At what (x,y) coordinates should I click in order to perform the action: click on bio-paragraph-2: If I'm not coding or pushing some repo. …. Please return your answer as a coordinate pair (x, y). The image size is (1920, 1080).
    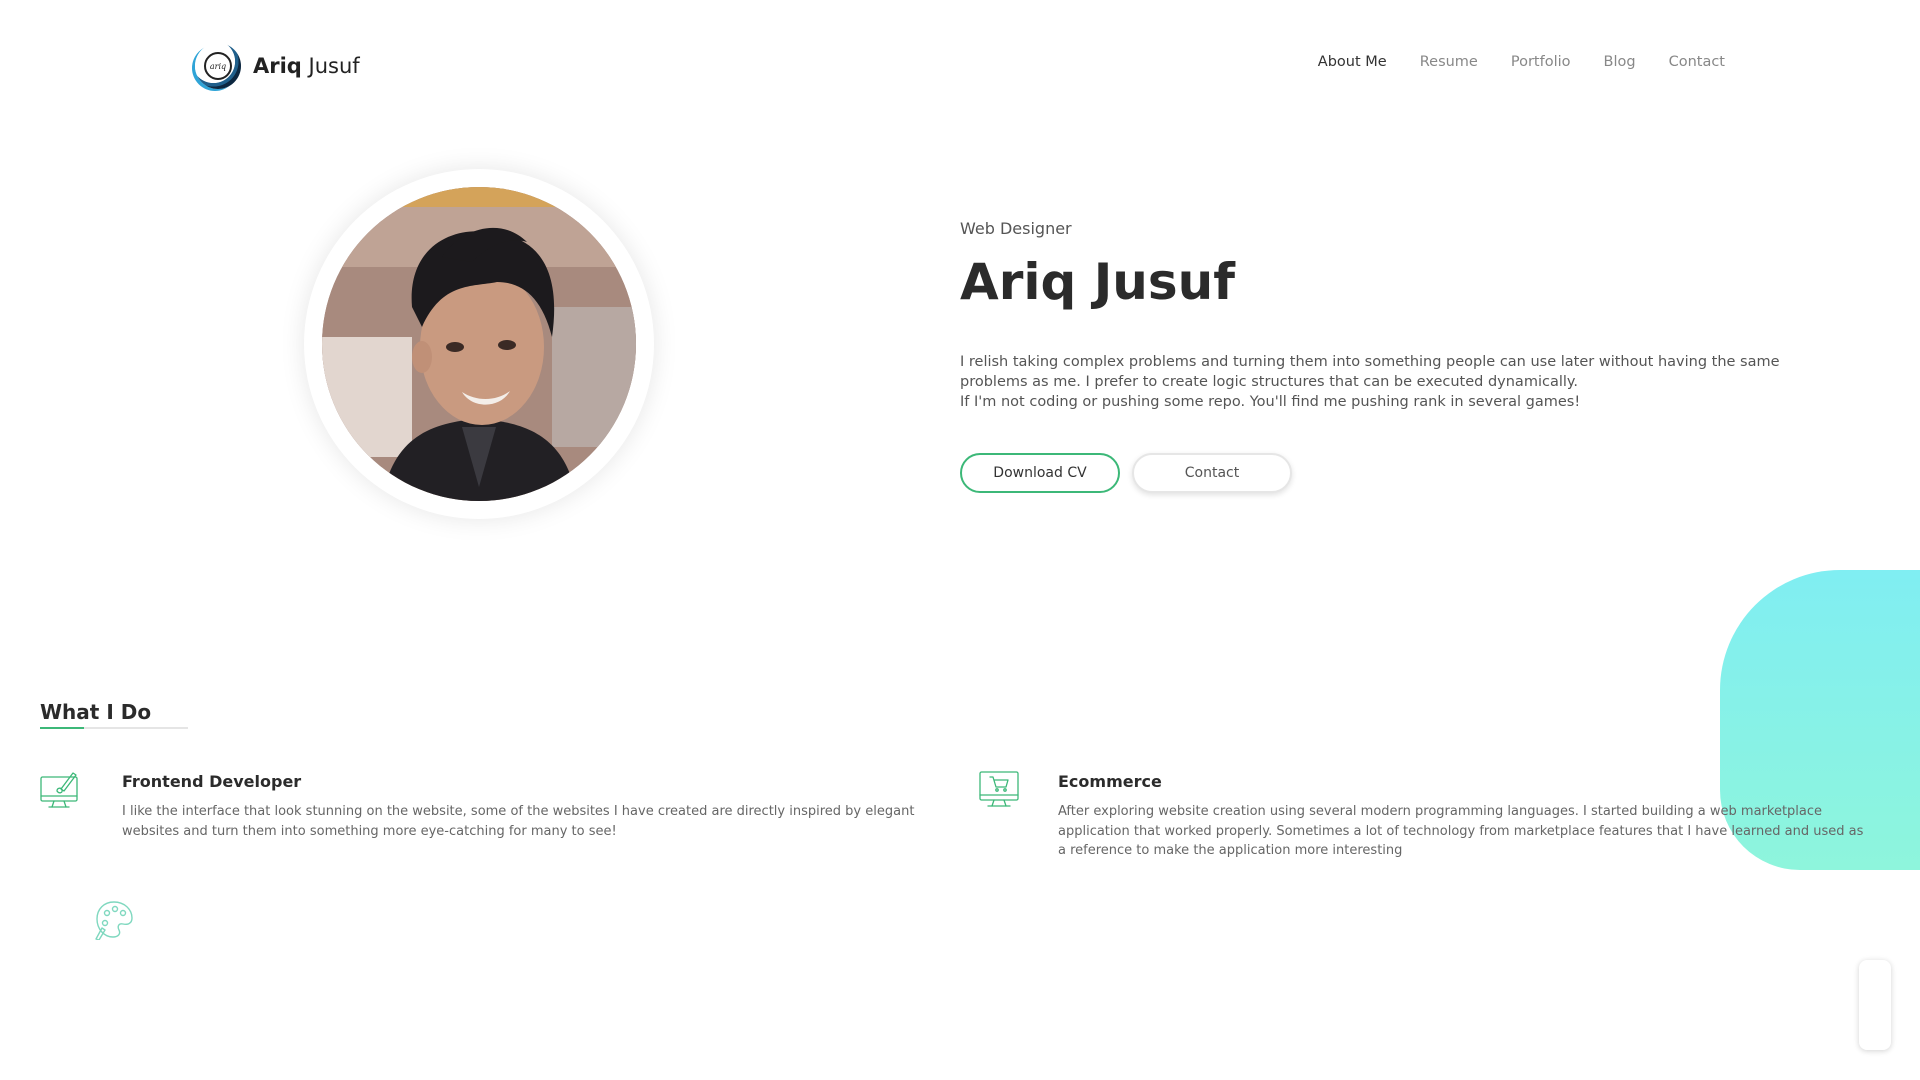
    Looking at the image, I should click on (1270, 402).